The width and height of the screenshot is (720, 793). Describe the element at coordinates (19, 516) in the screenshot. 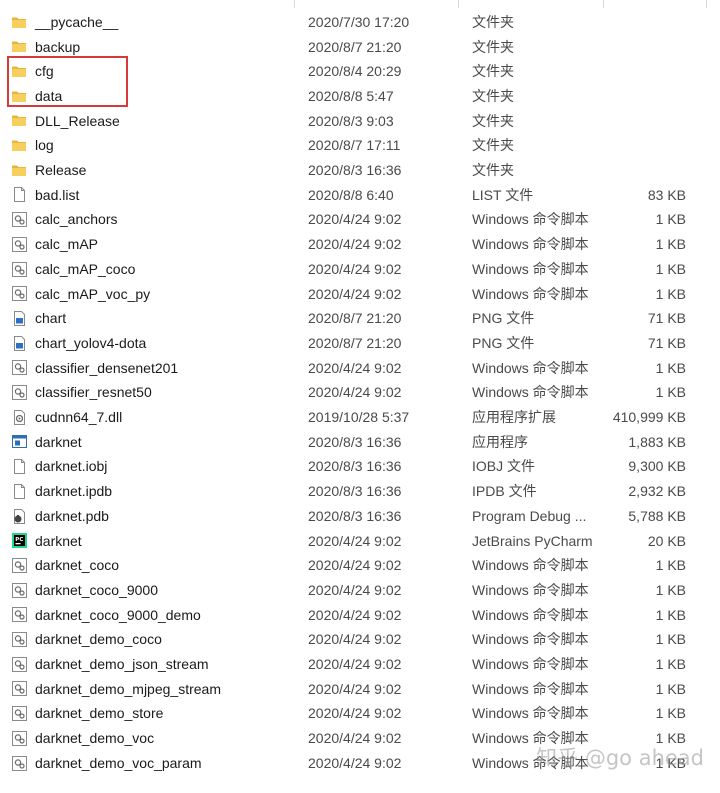

I see `pdb-icon` at that location.